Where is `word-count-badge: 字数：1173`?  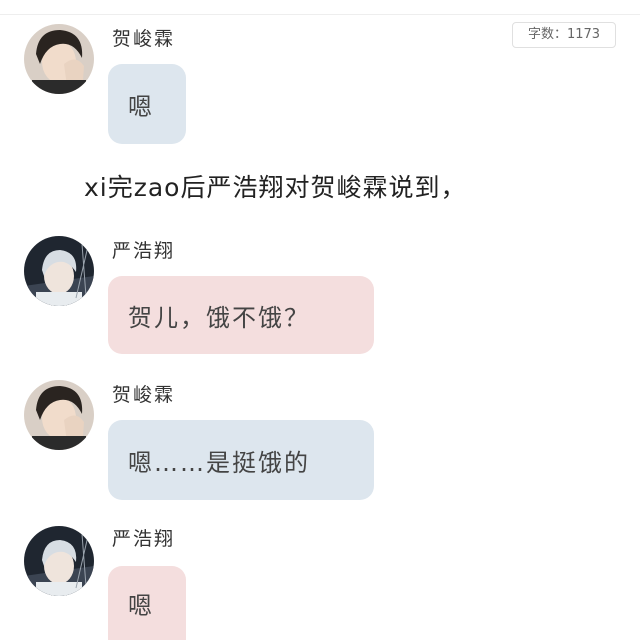
word-count-badge: 字数：1173 is located at coordinates (564, 35).